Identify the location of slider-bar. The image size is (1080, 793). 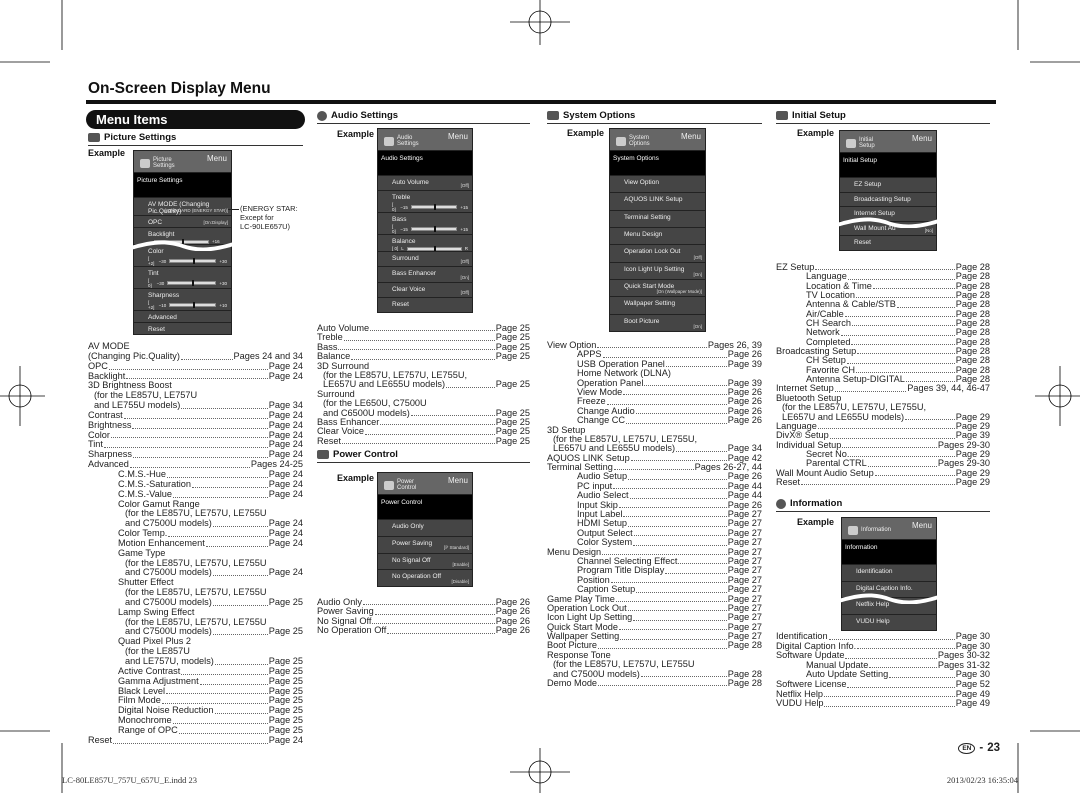
(192, 283).